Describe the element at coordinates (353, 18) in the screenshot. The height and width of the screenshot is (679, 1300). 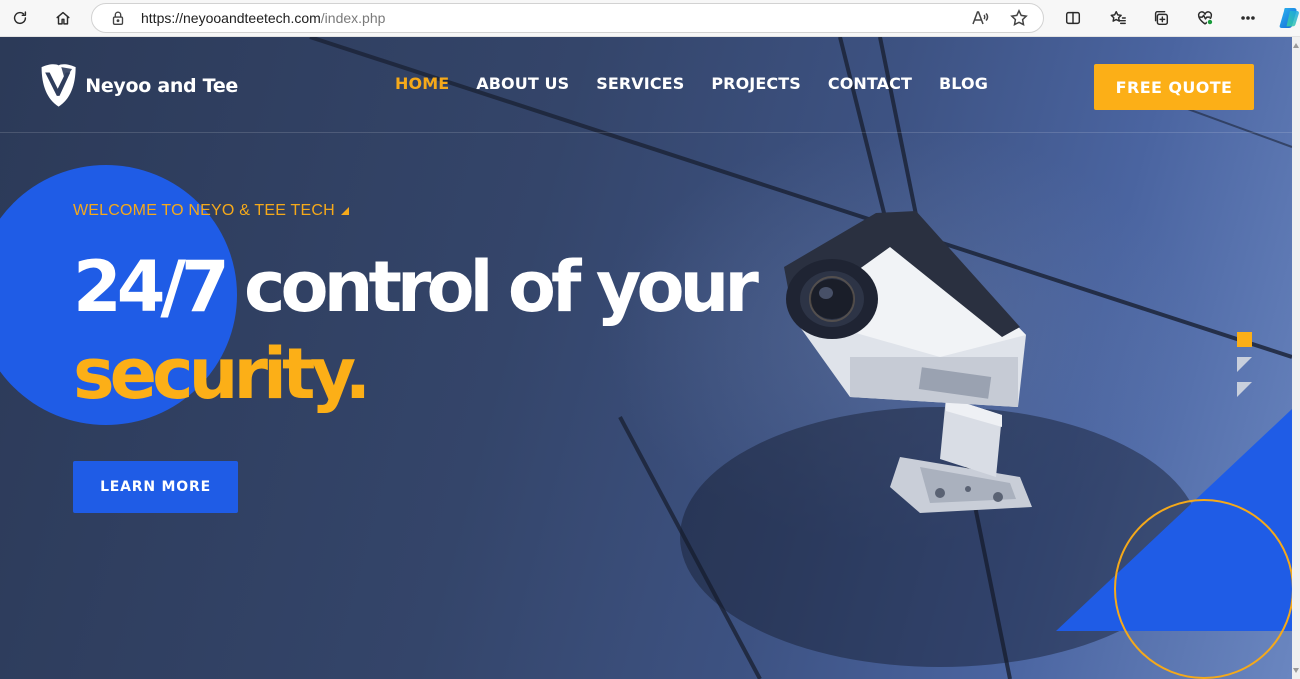
I see `url-path: /index.php` at that location.